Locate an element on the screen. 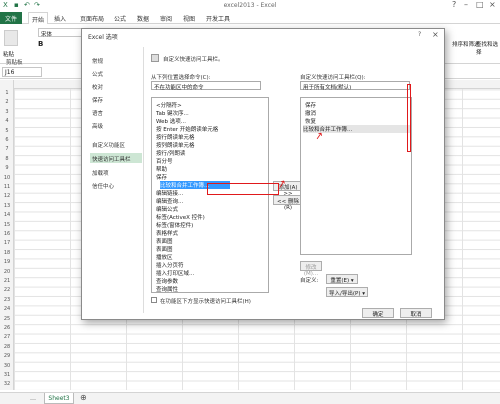 The width and height of the screenshot is (500, 404). tab-view: 视图 is located at coordinates (189, 18).